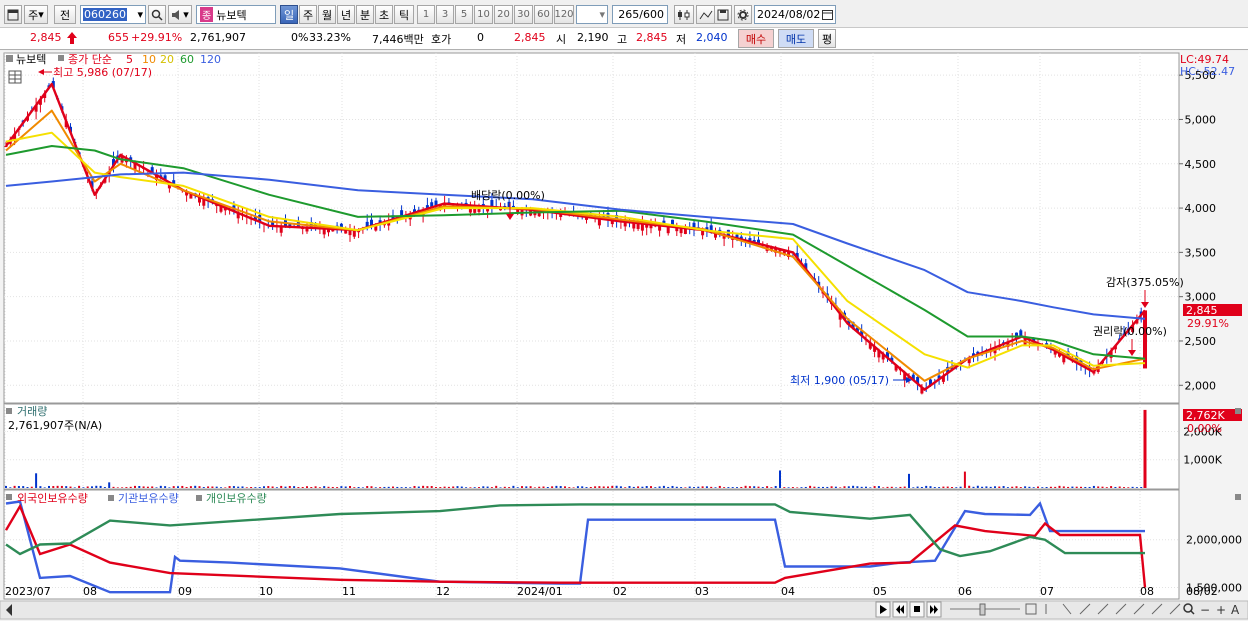 The width and height of the screenshot is (1248, 621). I want to click on period-month: 월, so click(327, 14).